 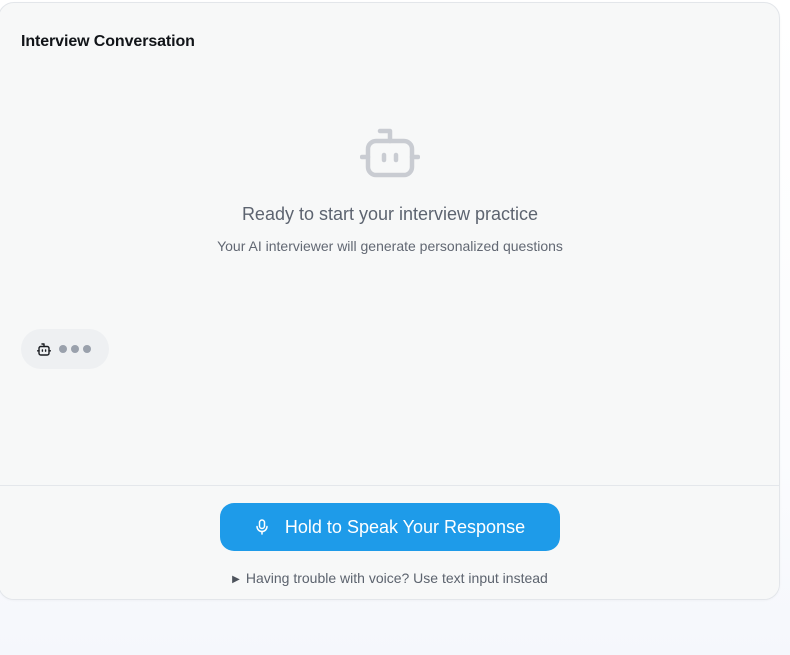 I want to click on card-title: Interview Conversation, so click(x=108, y=41).